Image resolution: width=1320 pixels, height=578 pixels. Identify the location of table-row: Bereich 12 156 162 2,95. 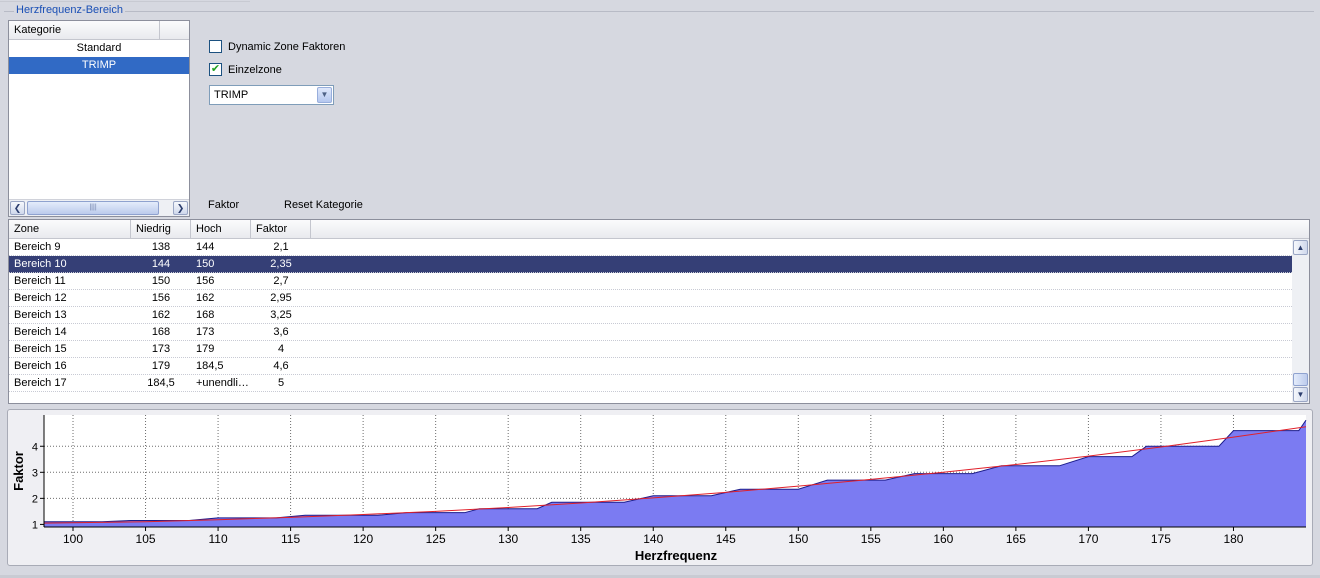
(650, 298).